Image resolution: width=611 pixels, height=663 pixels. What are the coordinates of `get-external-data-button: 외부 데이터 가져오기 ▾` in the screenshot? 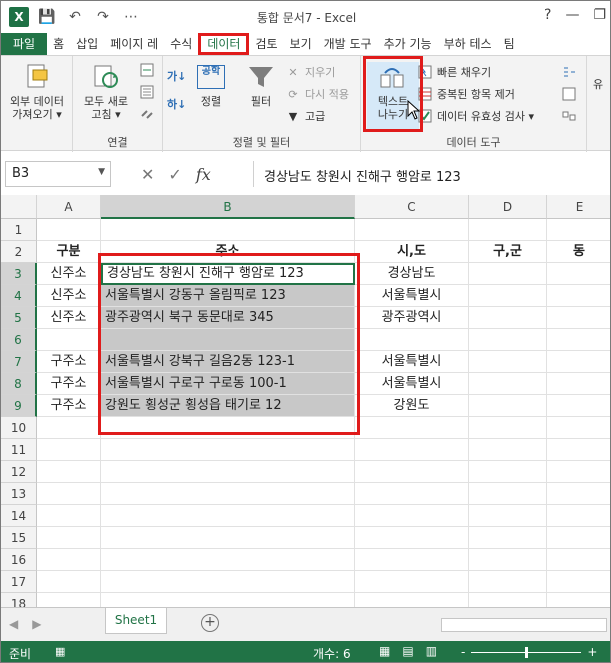 It's located at (37, 91).